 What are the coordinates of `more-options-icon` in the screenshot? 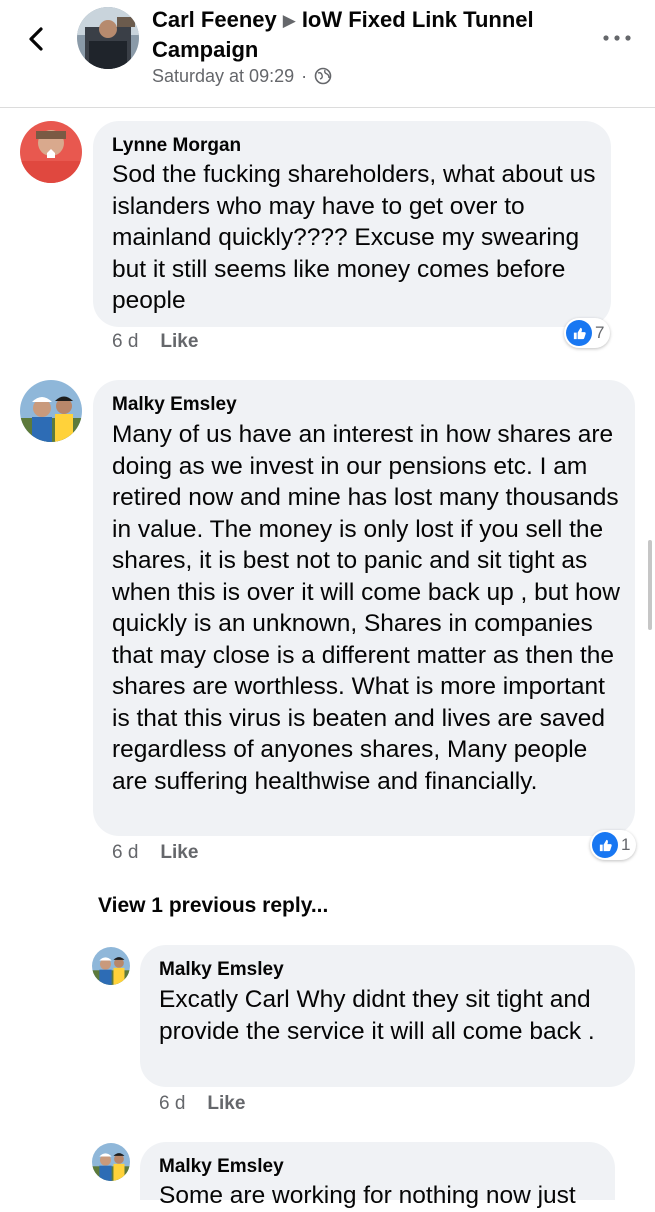 It's located at (617, 38).